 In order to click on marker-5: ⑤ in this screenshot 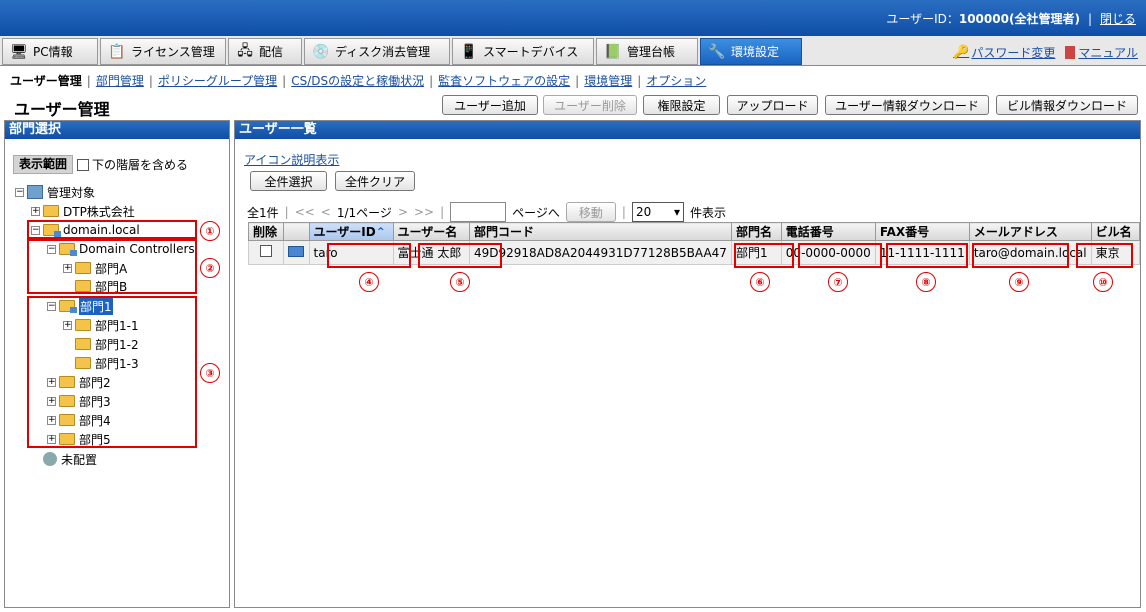, I will do `click(460, 282)`.